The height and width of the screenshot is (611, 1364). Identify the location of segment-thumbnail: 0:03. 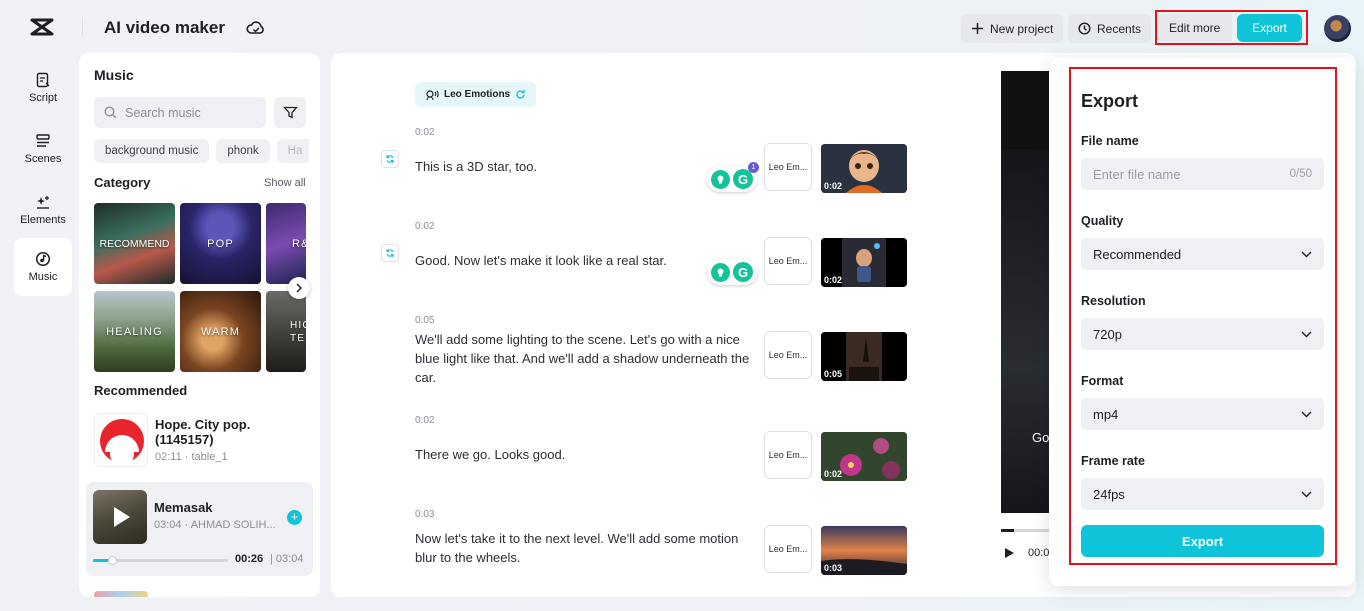
(864, 550).